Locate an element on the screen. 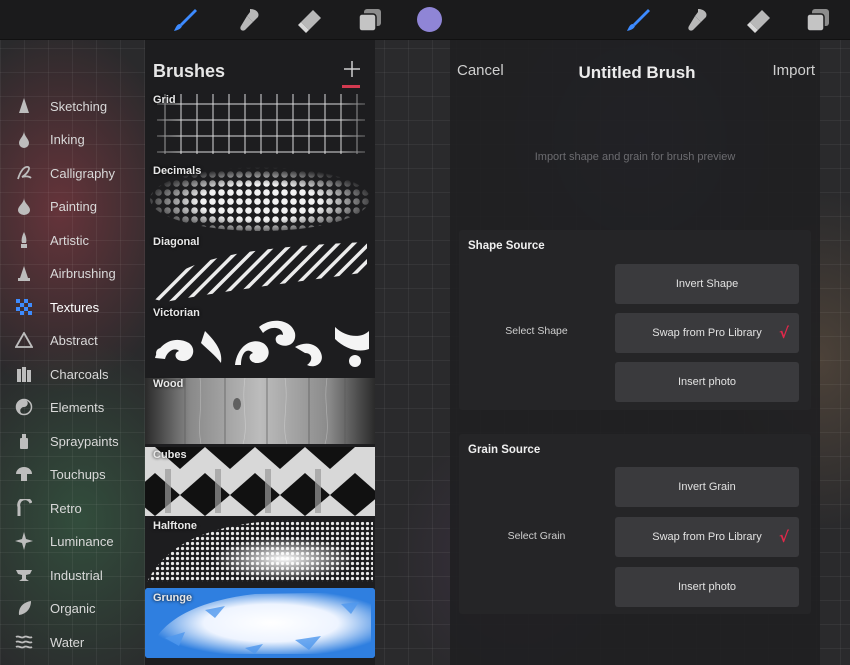 Image resolution: width=850 pixels, height=665 pixels. preview-hint: Import shape and grain for brush preview is located at coordinates (635, 157).